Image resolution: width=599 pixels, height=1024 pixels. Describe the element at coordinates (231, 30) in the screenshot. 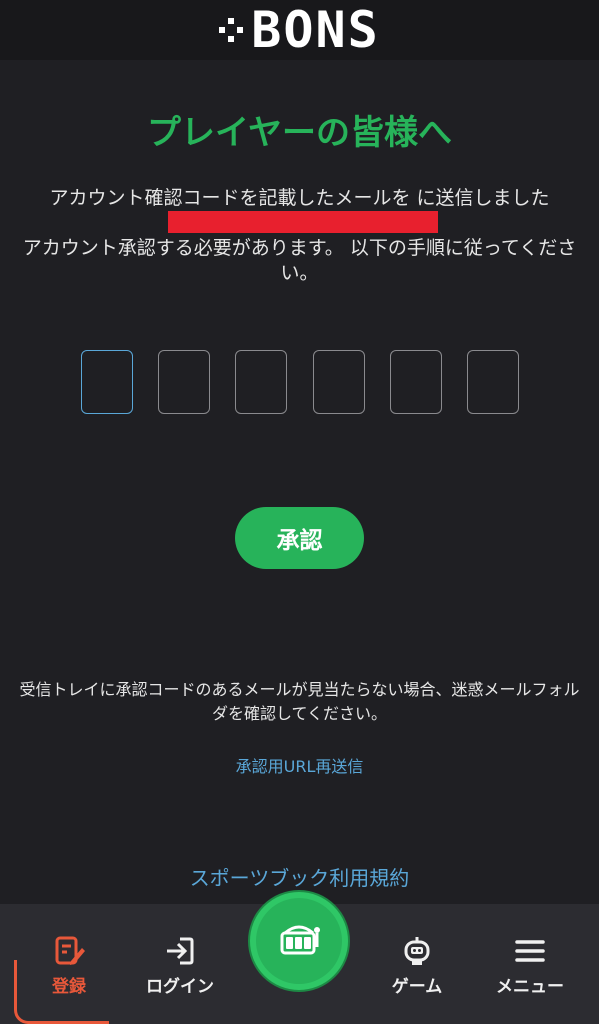

I see `logo-pixel-icon` at that location.